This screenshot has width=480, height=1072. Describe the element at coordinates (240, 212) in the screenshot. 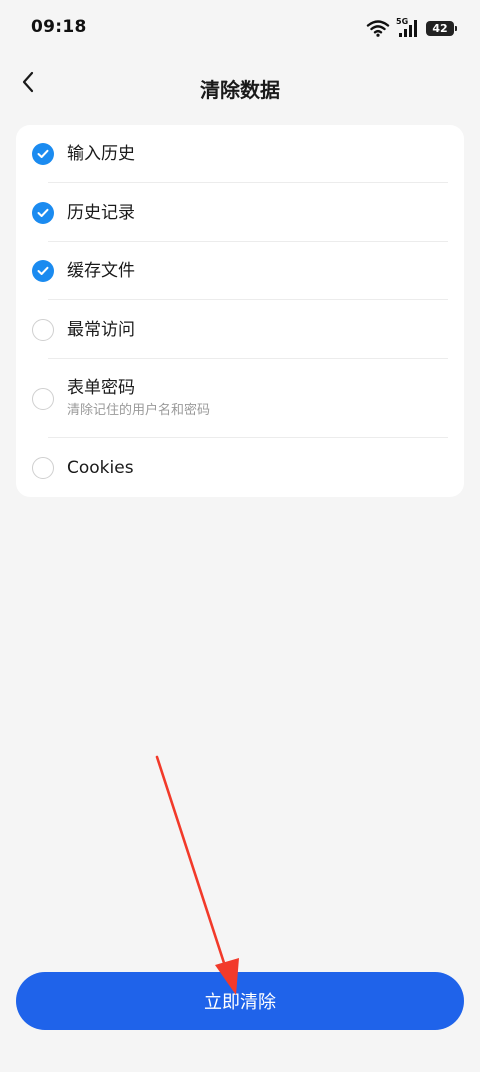

I see `option-history: 历史记录` at that location.